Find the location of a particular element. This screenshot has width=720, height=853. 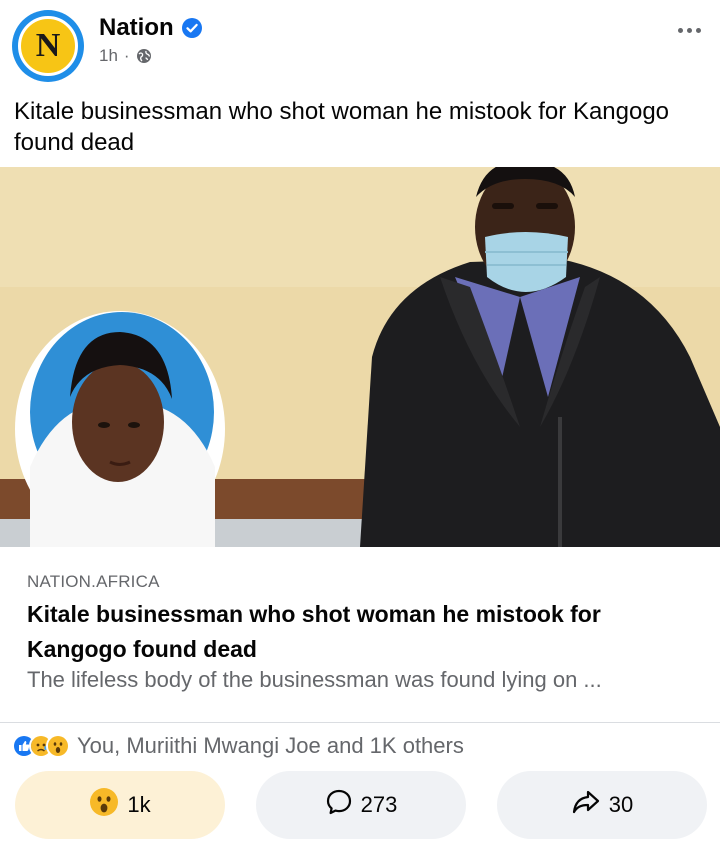

wow-icon is located at coordinates (58, 746).